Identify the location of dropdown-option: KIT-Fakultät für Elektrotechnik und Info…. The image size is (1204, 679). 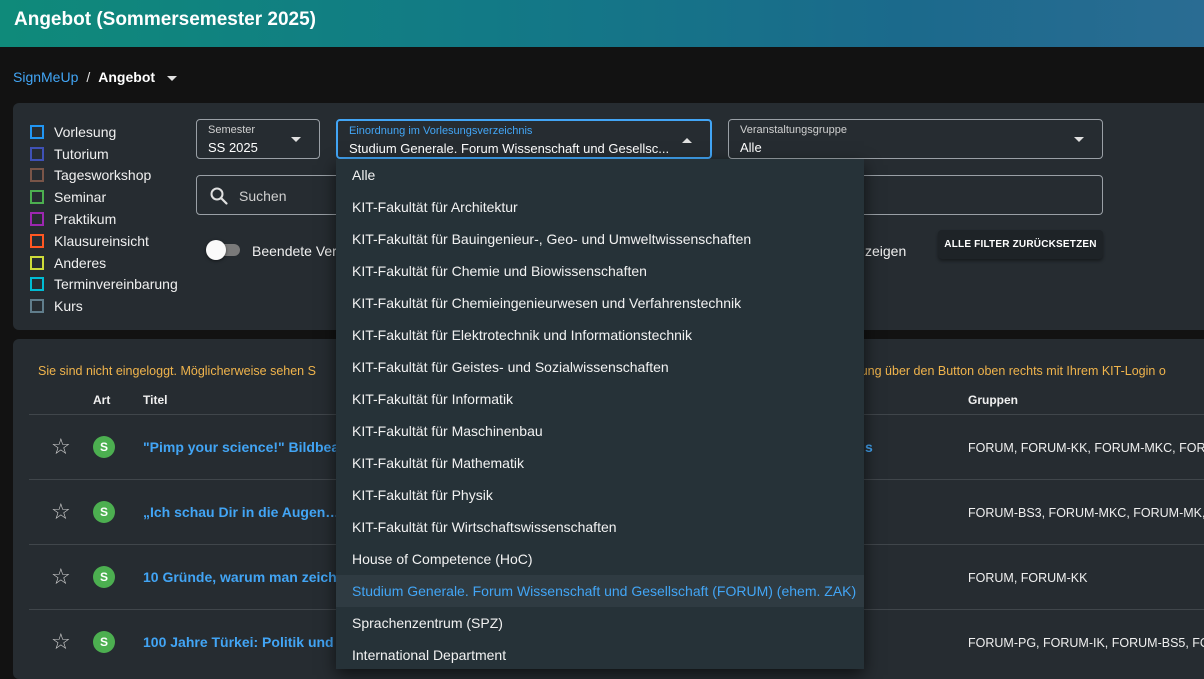
(600, 335).